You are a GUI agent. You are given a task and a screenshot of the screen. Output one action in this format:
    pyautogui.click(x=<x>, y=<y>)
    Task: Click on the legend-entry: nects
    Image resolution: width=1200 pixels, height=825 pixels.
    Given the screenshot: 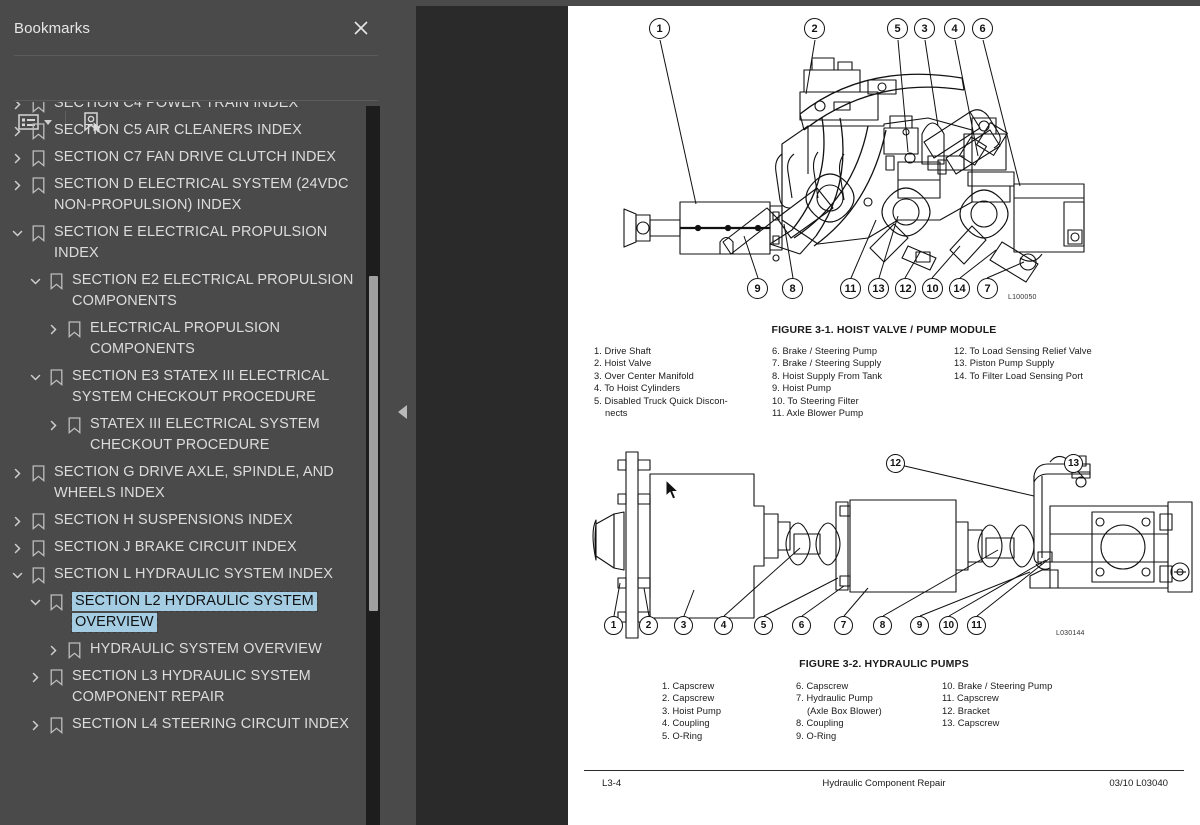 What is the action you would take?
    pyautogui.click(x=616, y=413)
    